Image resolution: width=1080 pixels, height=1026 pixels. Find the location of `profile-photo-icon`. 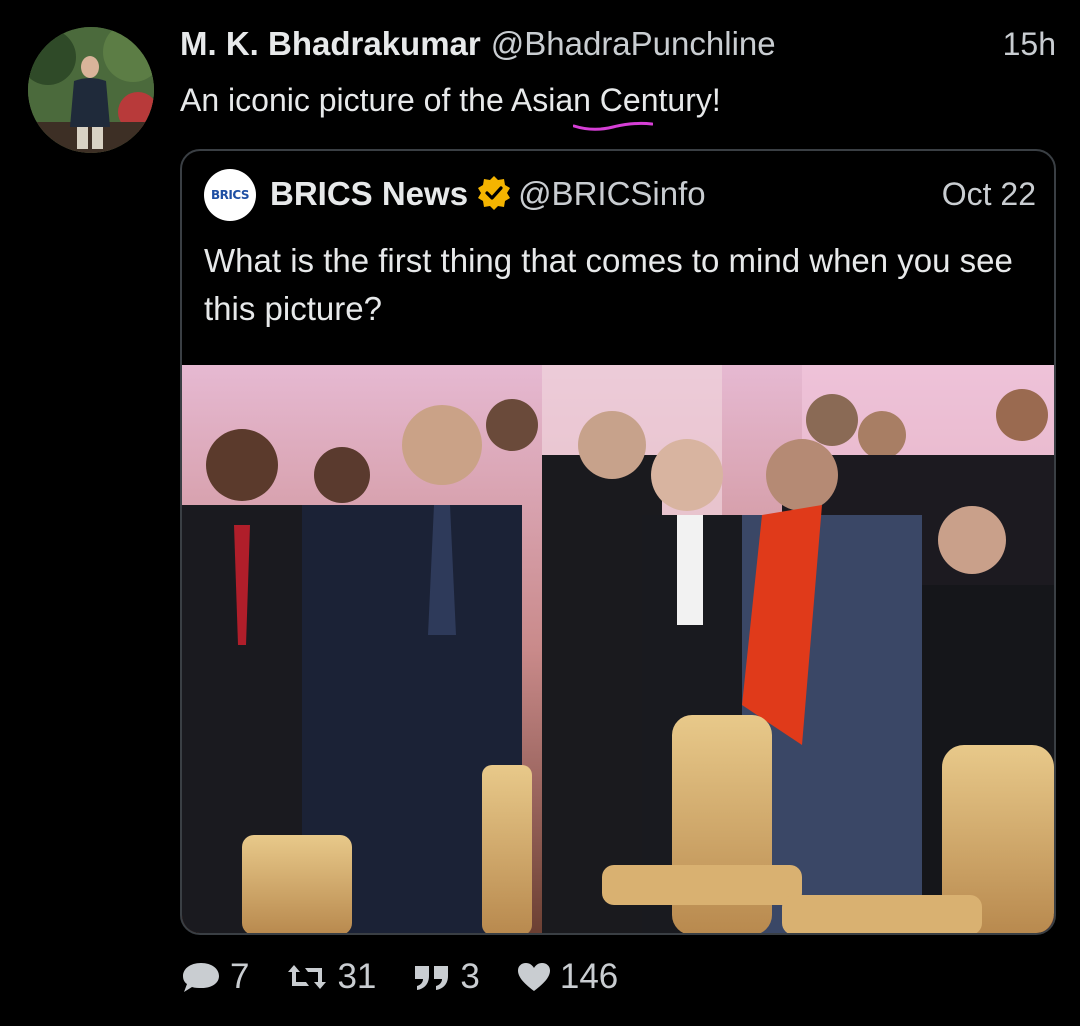

profile-photo-icon is located at coordinates (91, 90).